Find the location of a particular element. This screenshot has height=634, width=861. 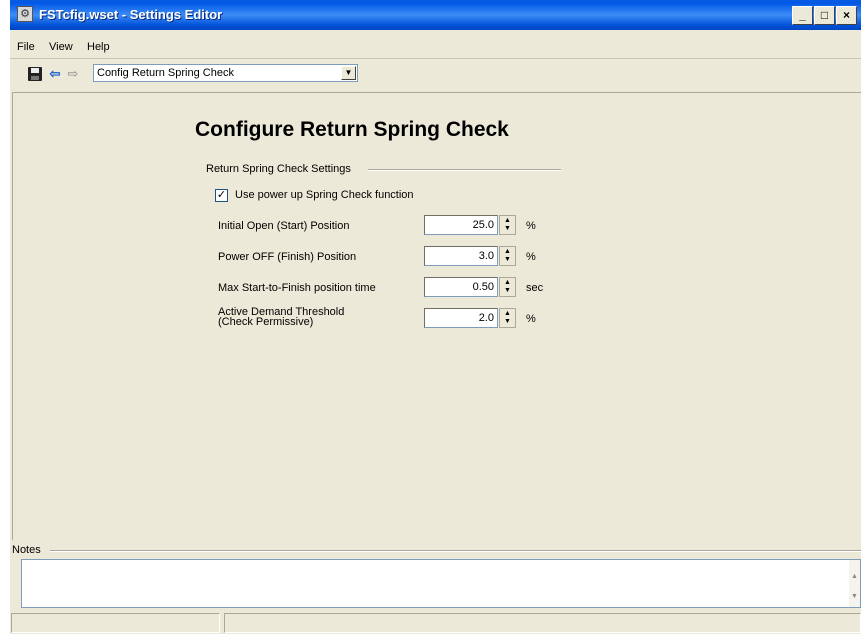

notes-textarea: ▲ ▼ is located at coordinates (441, 583).